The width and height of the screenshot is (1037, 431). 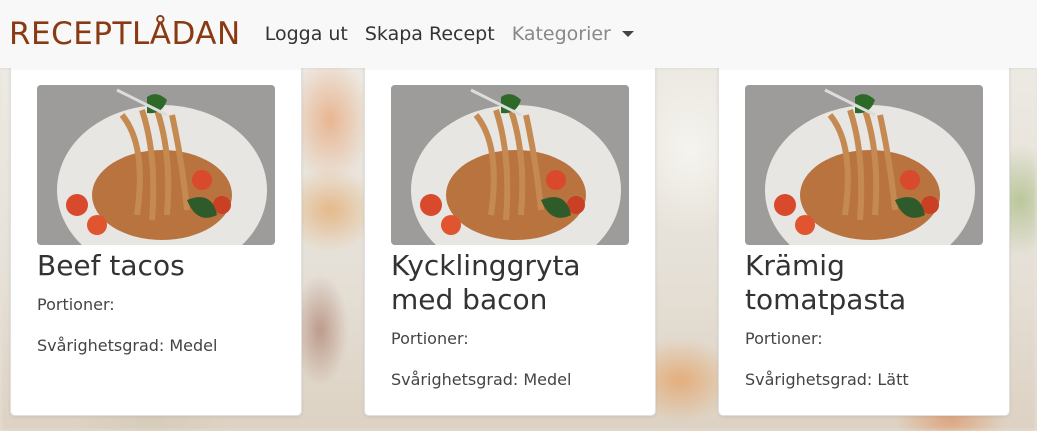 I want to click on caret-down-icon, so click(x=627, y=34).